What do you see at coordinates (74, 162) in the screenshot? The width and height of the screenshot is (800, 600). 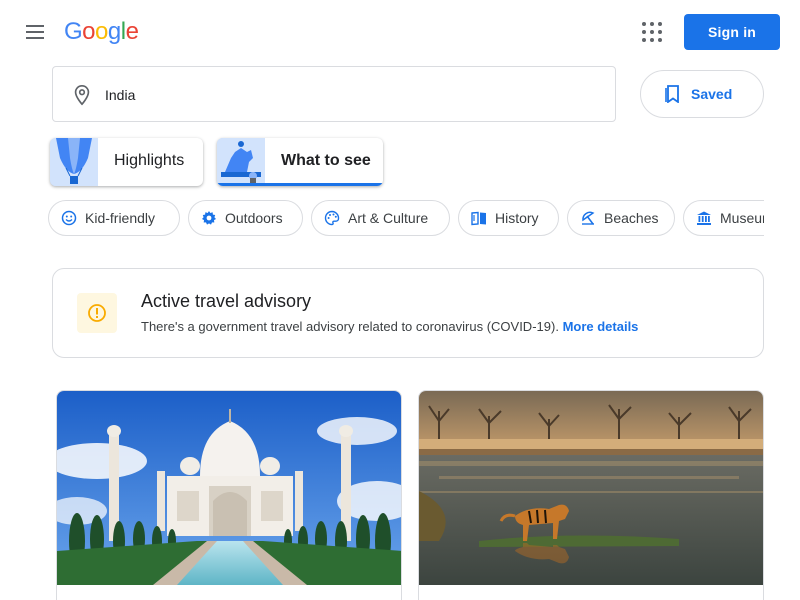 I see `hot-air-balloon-icon` at bounding box center [74, 162].